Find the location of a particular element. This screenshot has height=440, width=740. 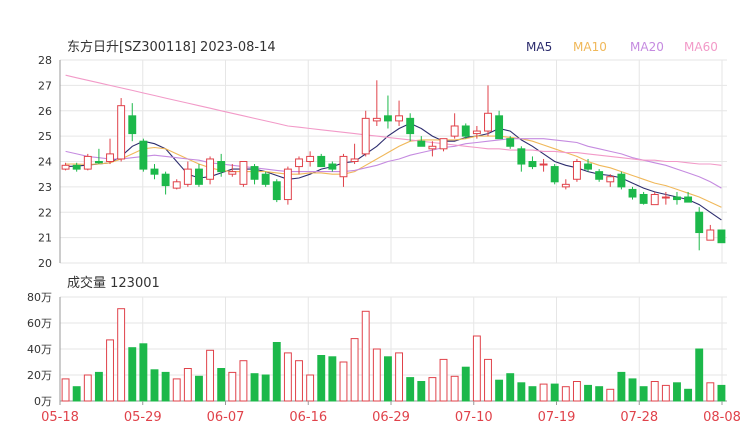

price-tick-label: 23 is located at coordinates (45, 187).